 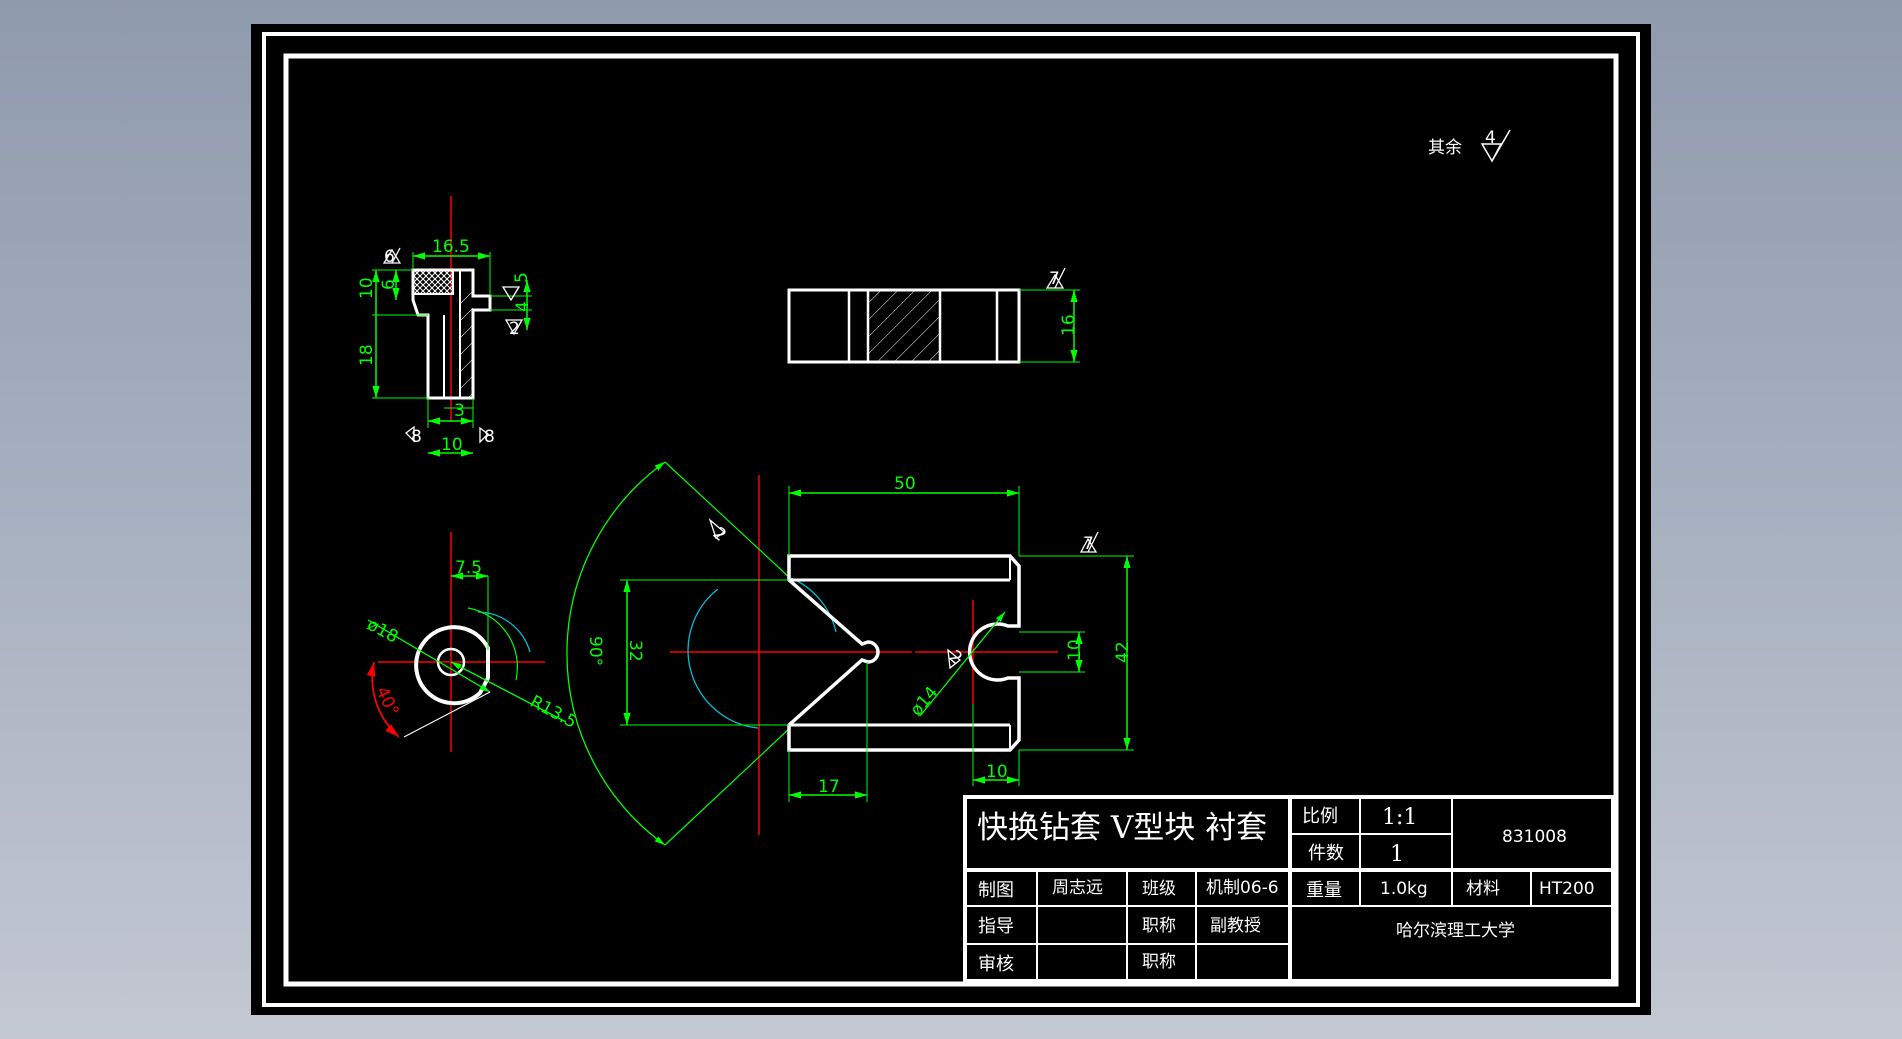 I want to click on drawing-title: 快换钻套 V型块 衬套, so click(x=1122, y=828).